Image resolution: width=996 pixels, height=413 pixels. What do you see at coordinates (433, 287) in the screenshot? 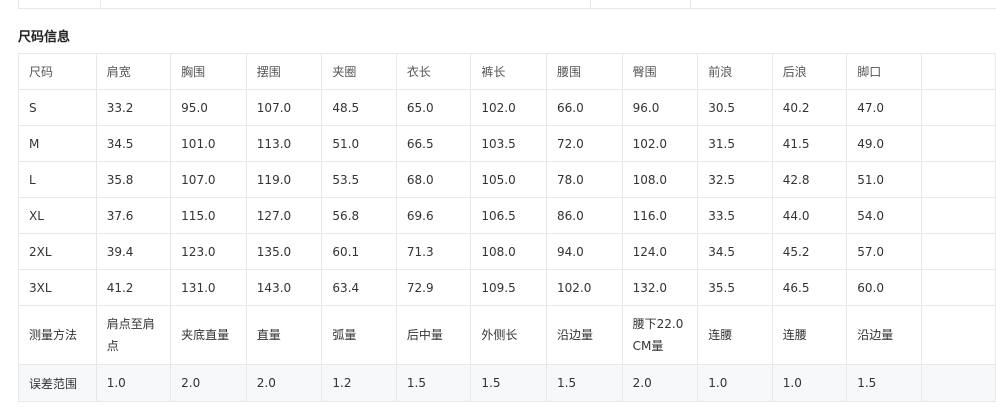
I see `table-cell: 72.9` at bounding box center [433, 287].